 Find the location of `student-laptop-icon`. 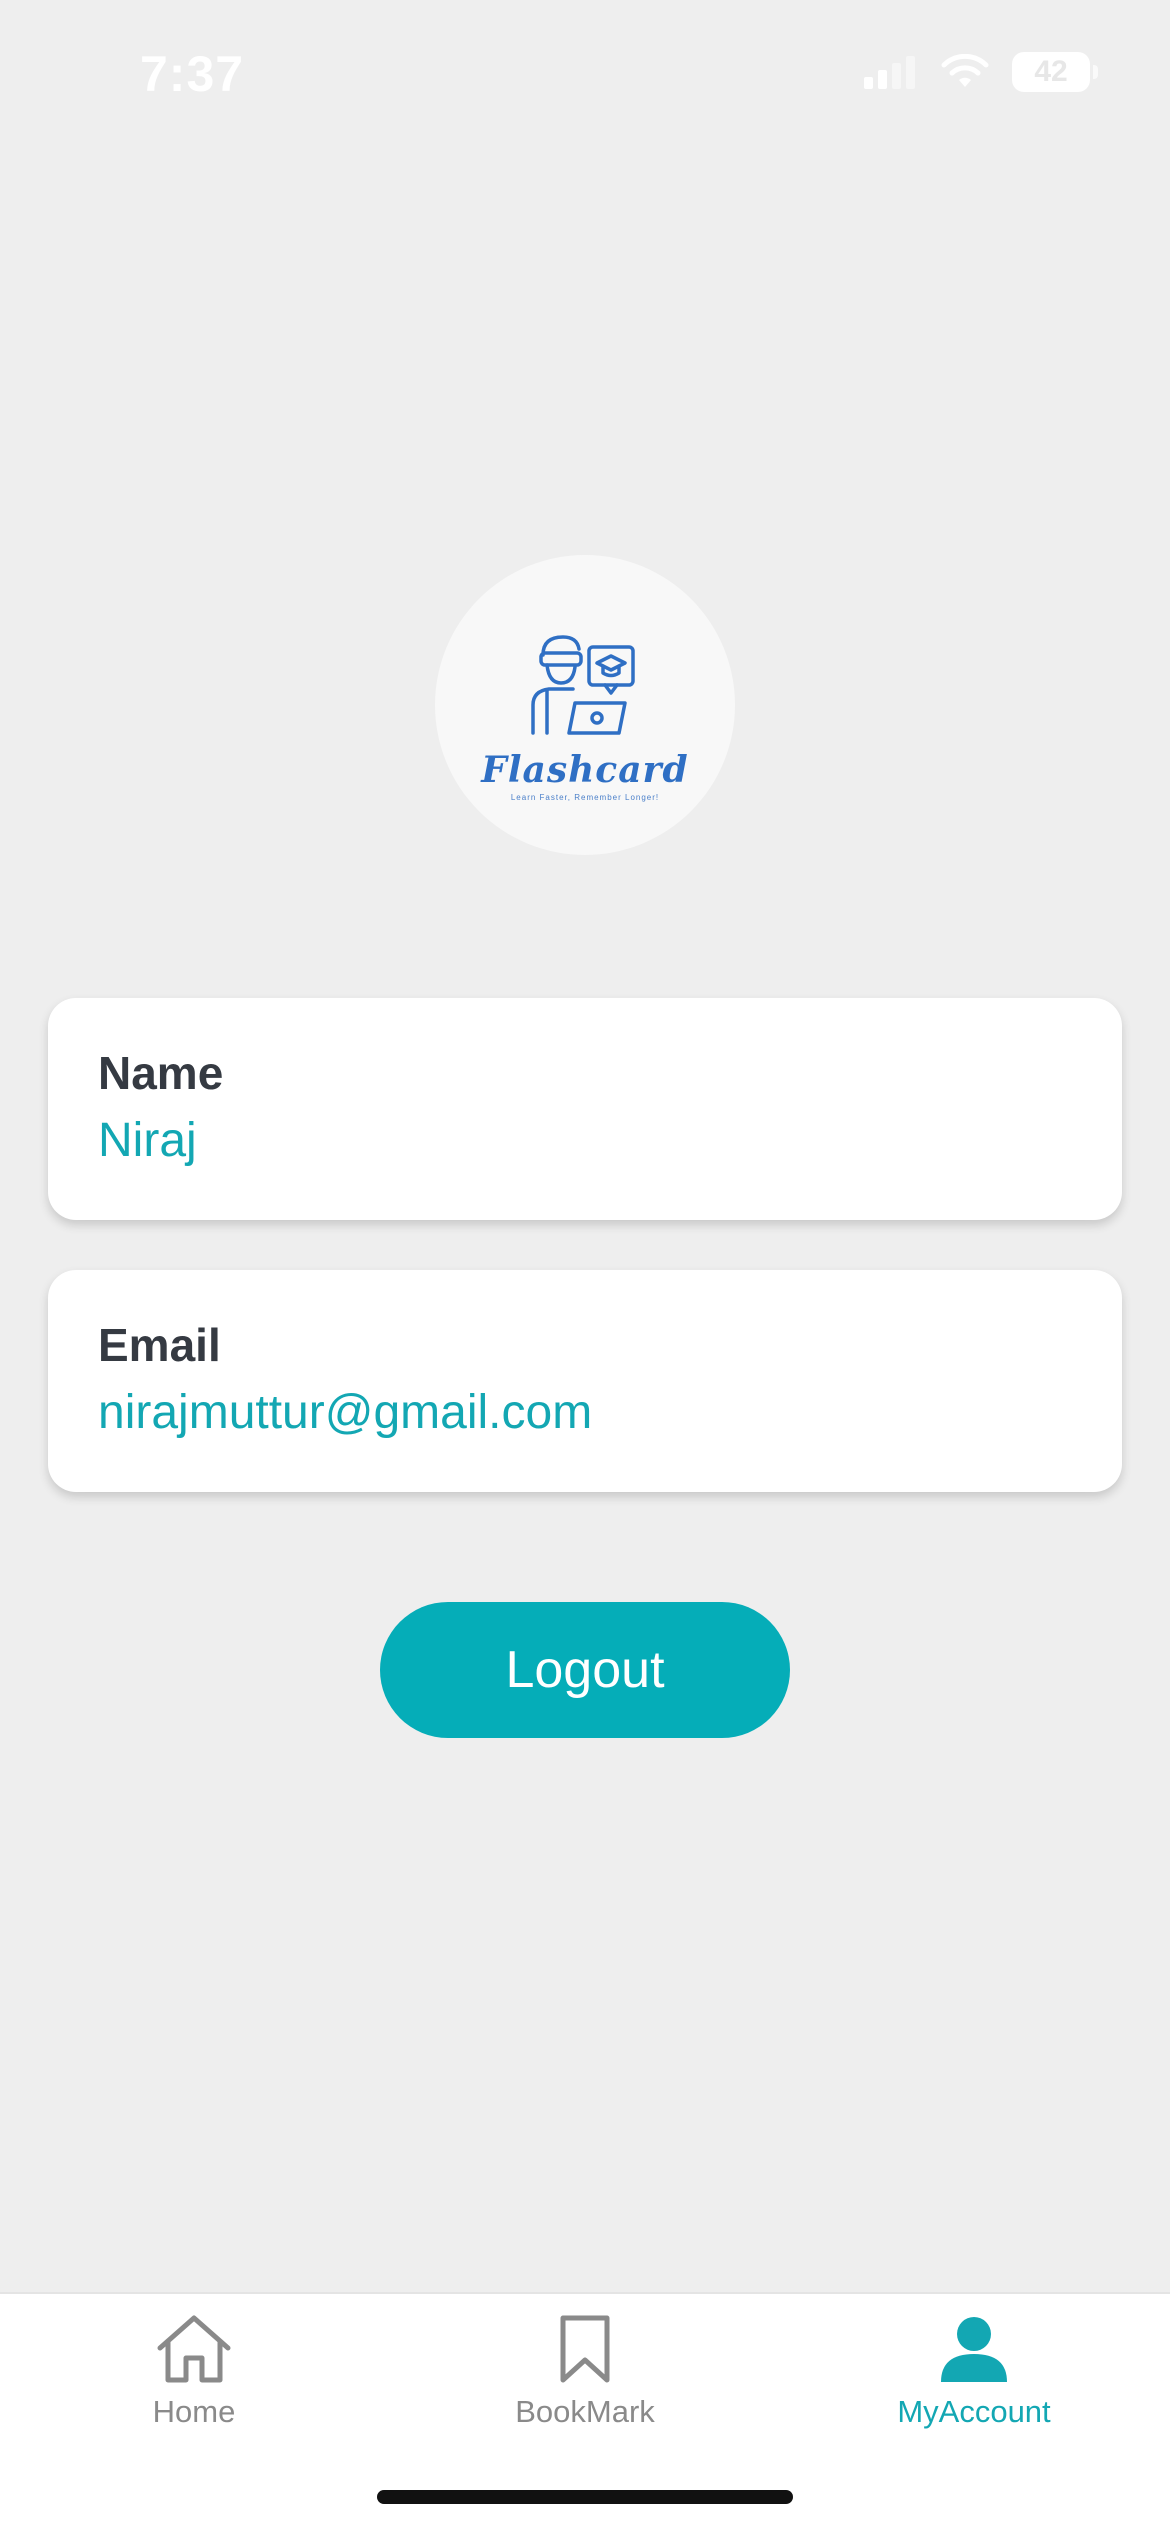

student-laptop-icon is located at coordinates (583, 685).